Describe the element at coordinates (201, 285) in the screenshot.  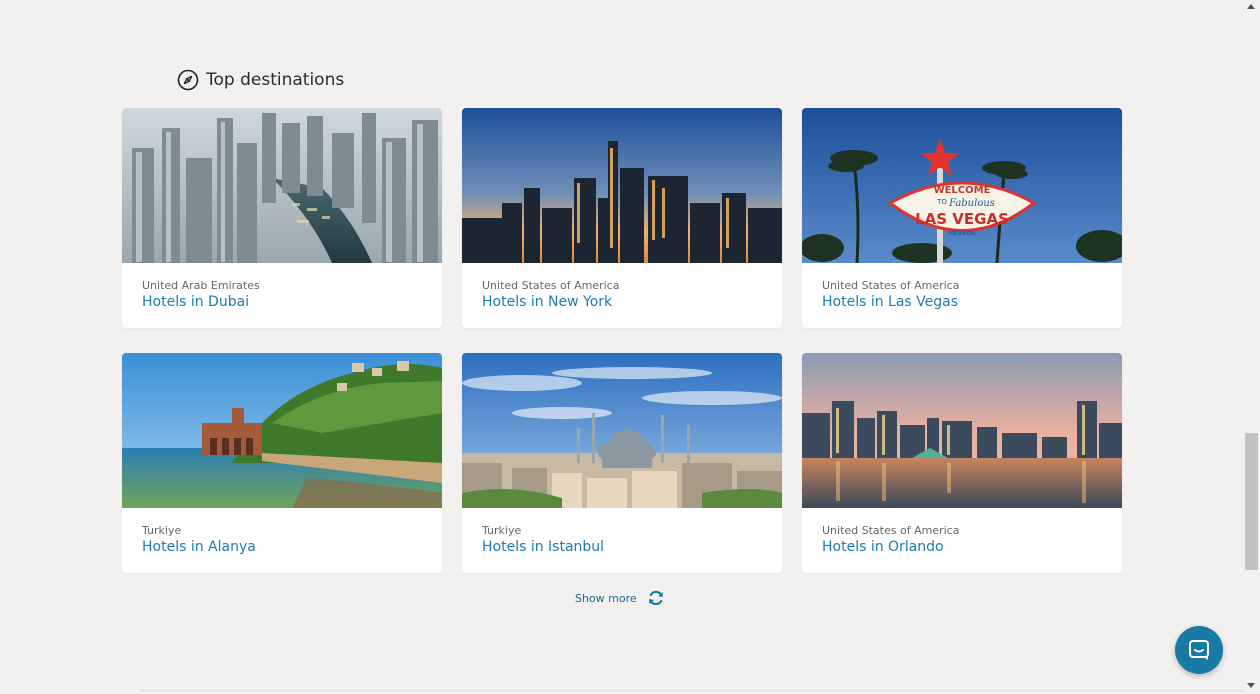
I see `card-country: United Arab Emirates` at that location.